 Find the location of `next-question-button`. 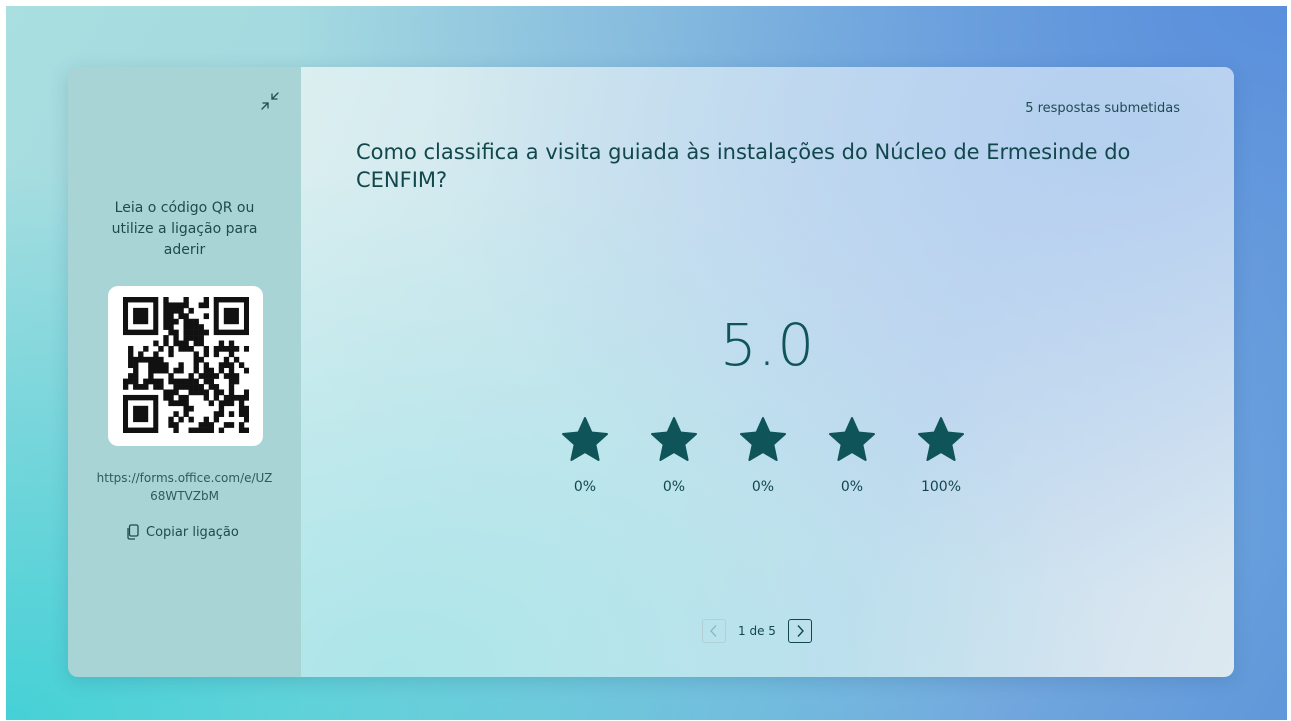

next-question-button is located at coordinates (799, 631).